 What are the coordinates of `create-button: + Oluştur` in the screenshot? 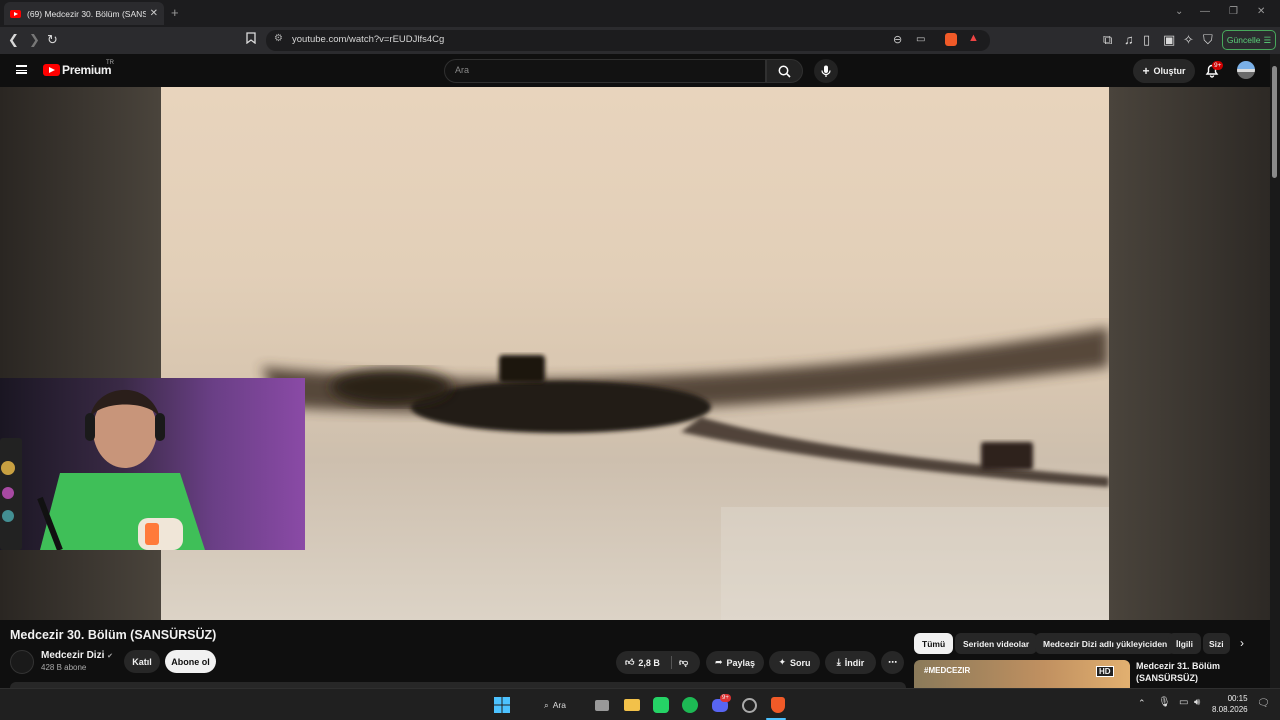 It's located at (1164, 71).